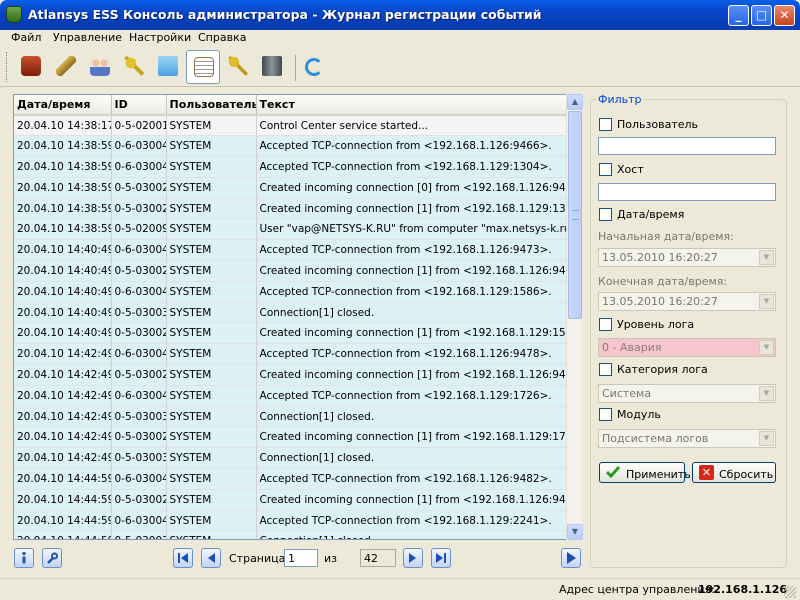 Image resolution: width=800 pixels, height=600 pixels. What do you see at coordinates (26, 37) in the screenshot?
I see `menu-file: Файл` at bounding box center [26, 37].